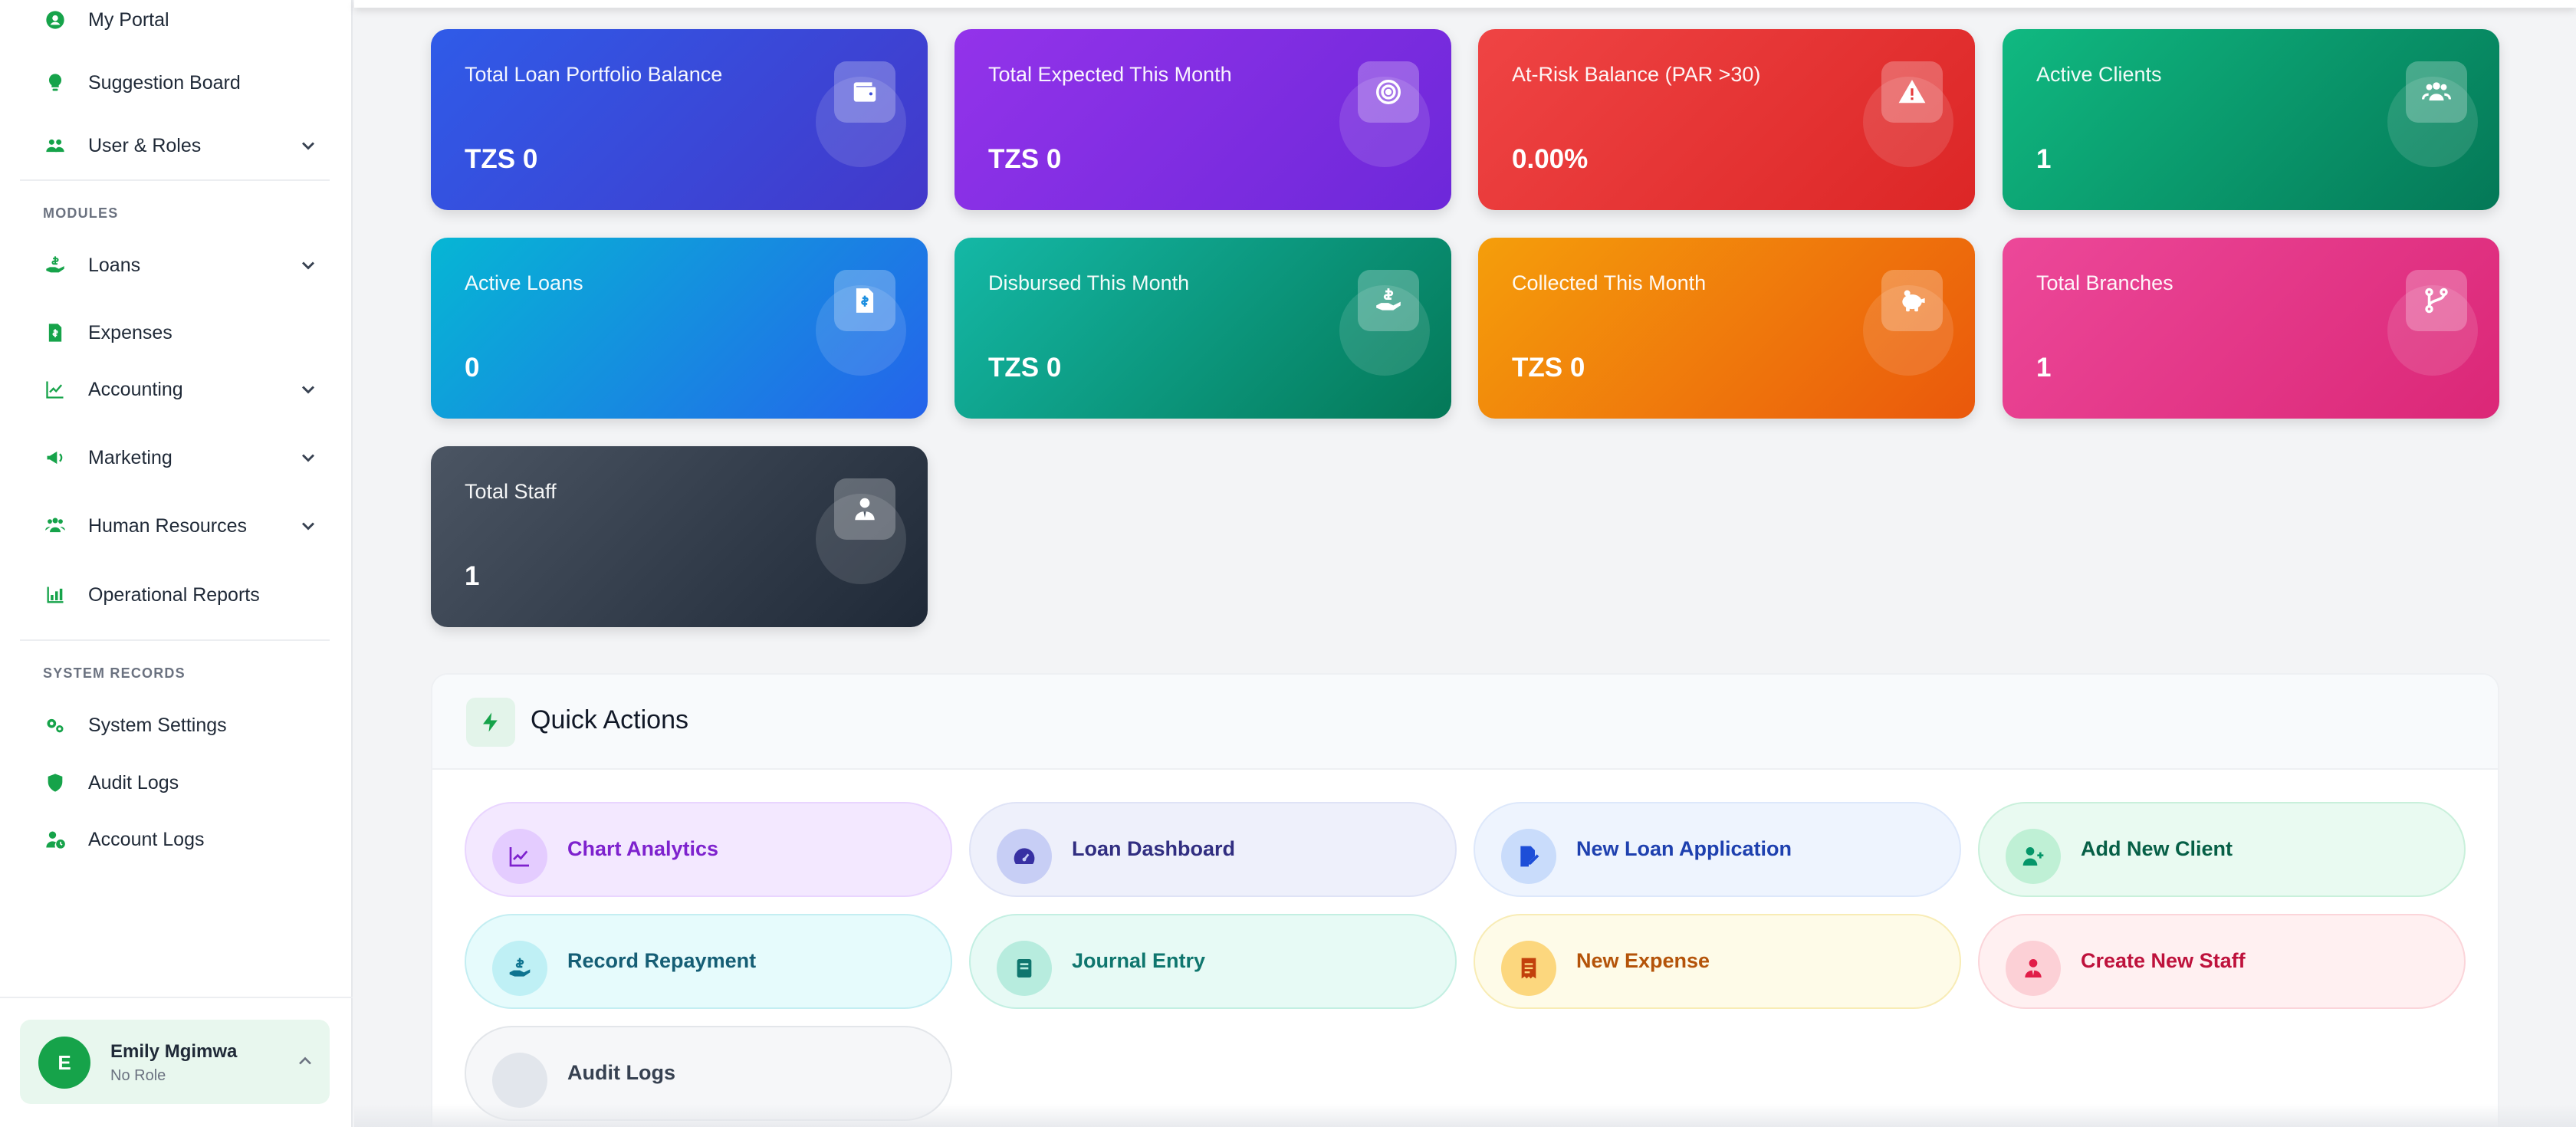  Describe the element at coordinates (136, 389) in the screenshot. I see `sidebar-item-label: Accounting` at that location.